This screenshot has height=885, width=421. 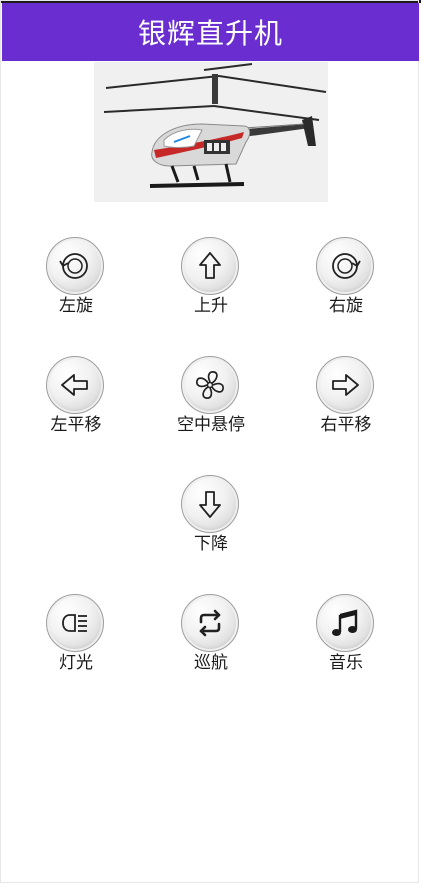 I want to click on rotate-left-icon, so click(x=73, y=266).